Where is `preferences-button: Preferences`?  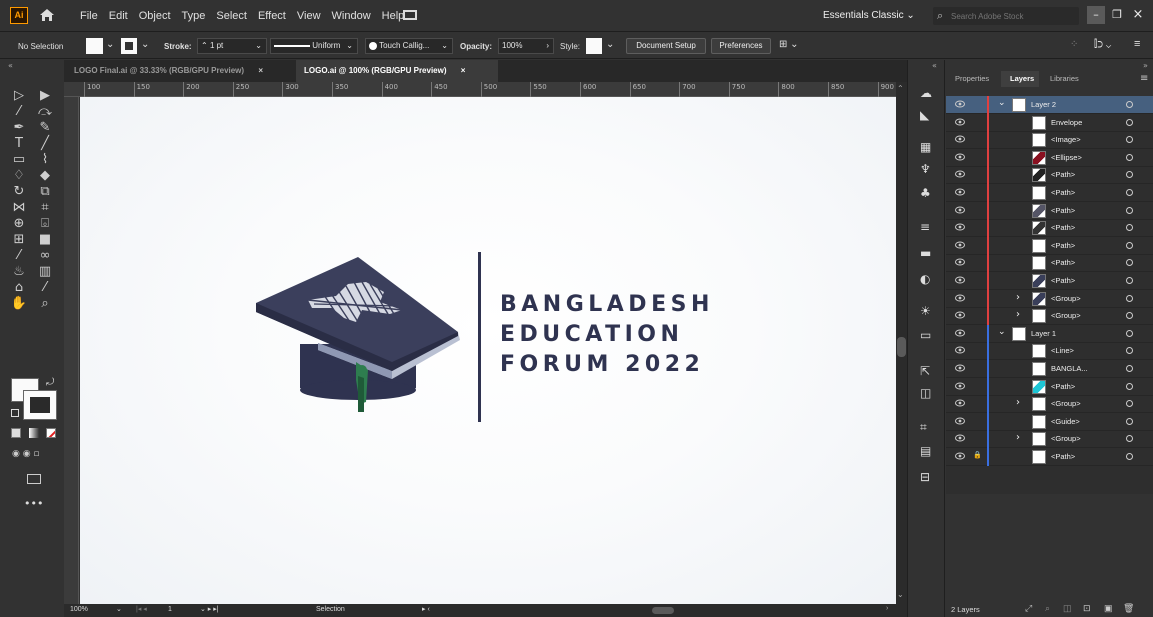
preferences-button: Preferences is located at coordinates (741, 46).